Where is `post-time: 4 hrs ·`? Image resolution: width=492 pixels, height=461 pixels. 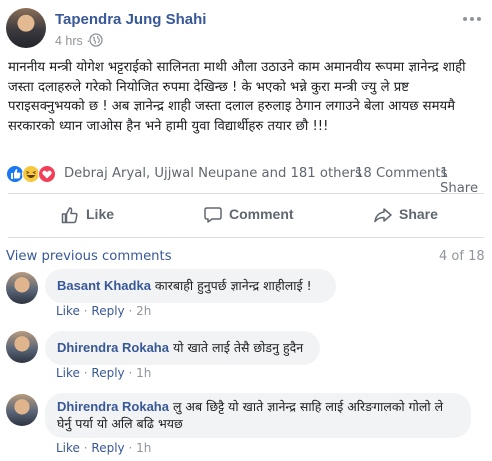 post-time: 4 hrs · is located at coordinates (72, 41).